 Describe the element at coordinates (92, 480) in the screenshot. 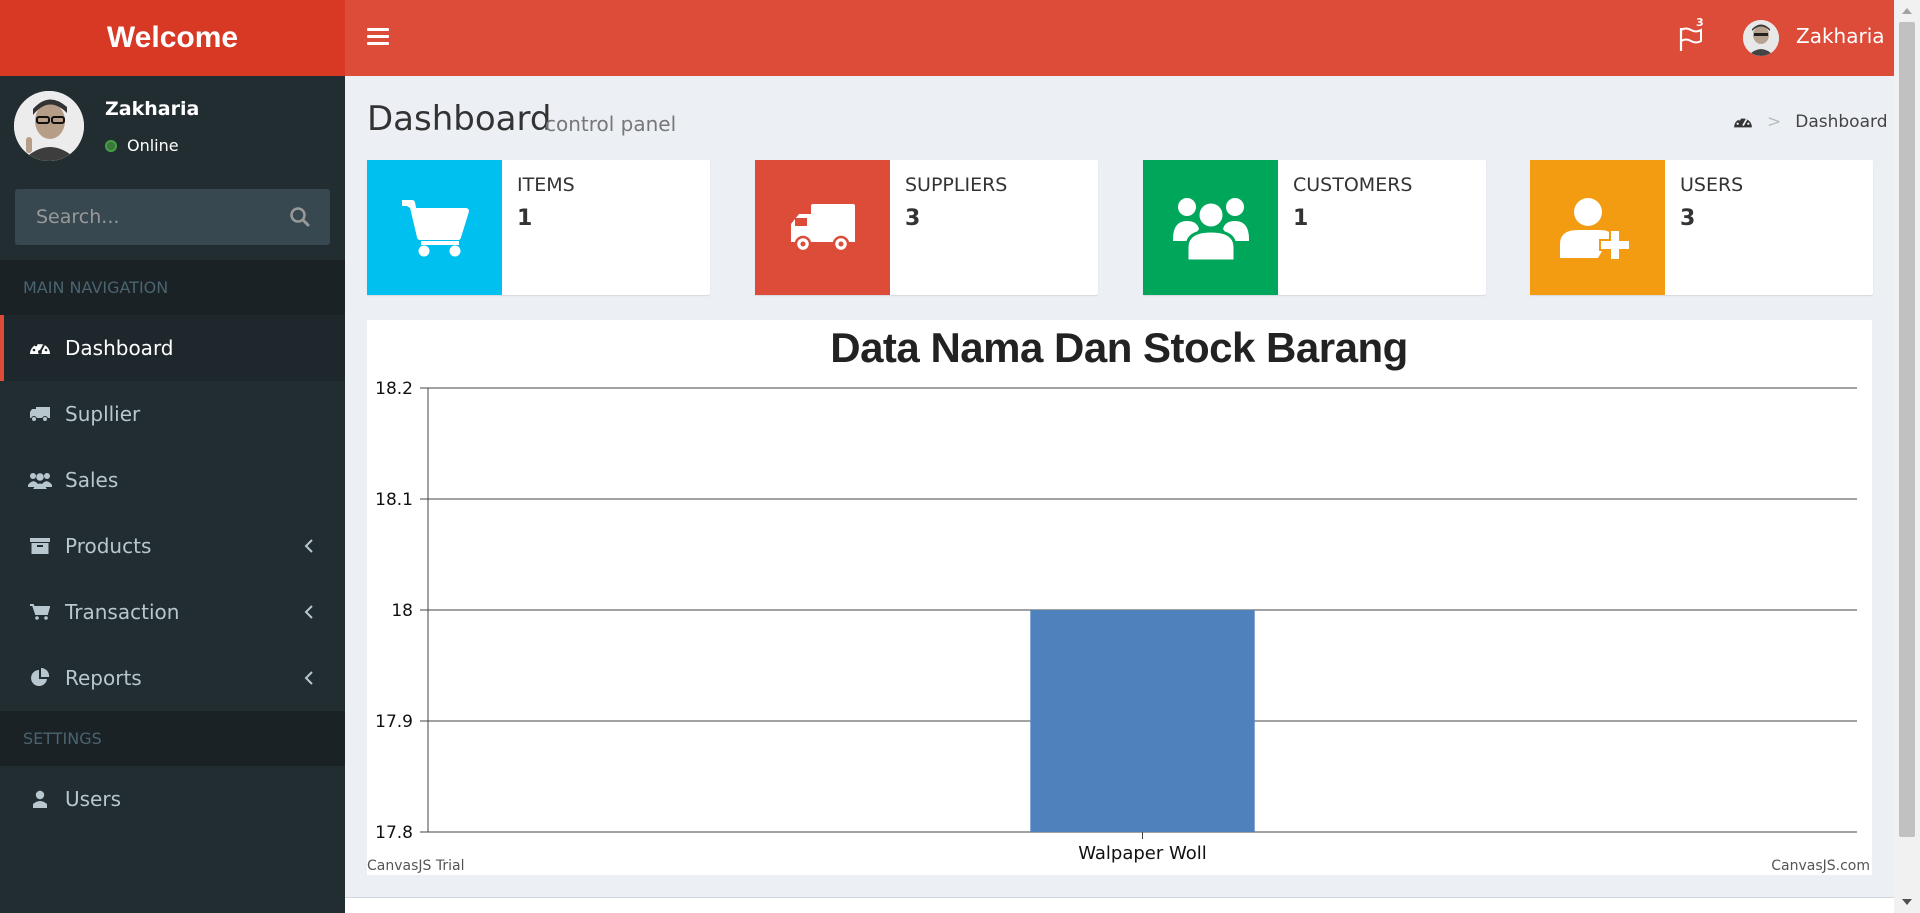

I see `sidebar-item-label: Sales` at that location.